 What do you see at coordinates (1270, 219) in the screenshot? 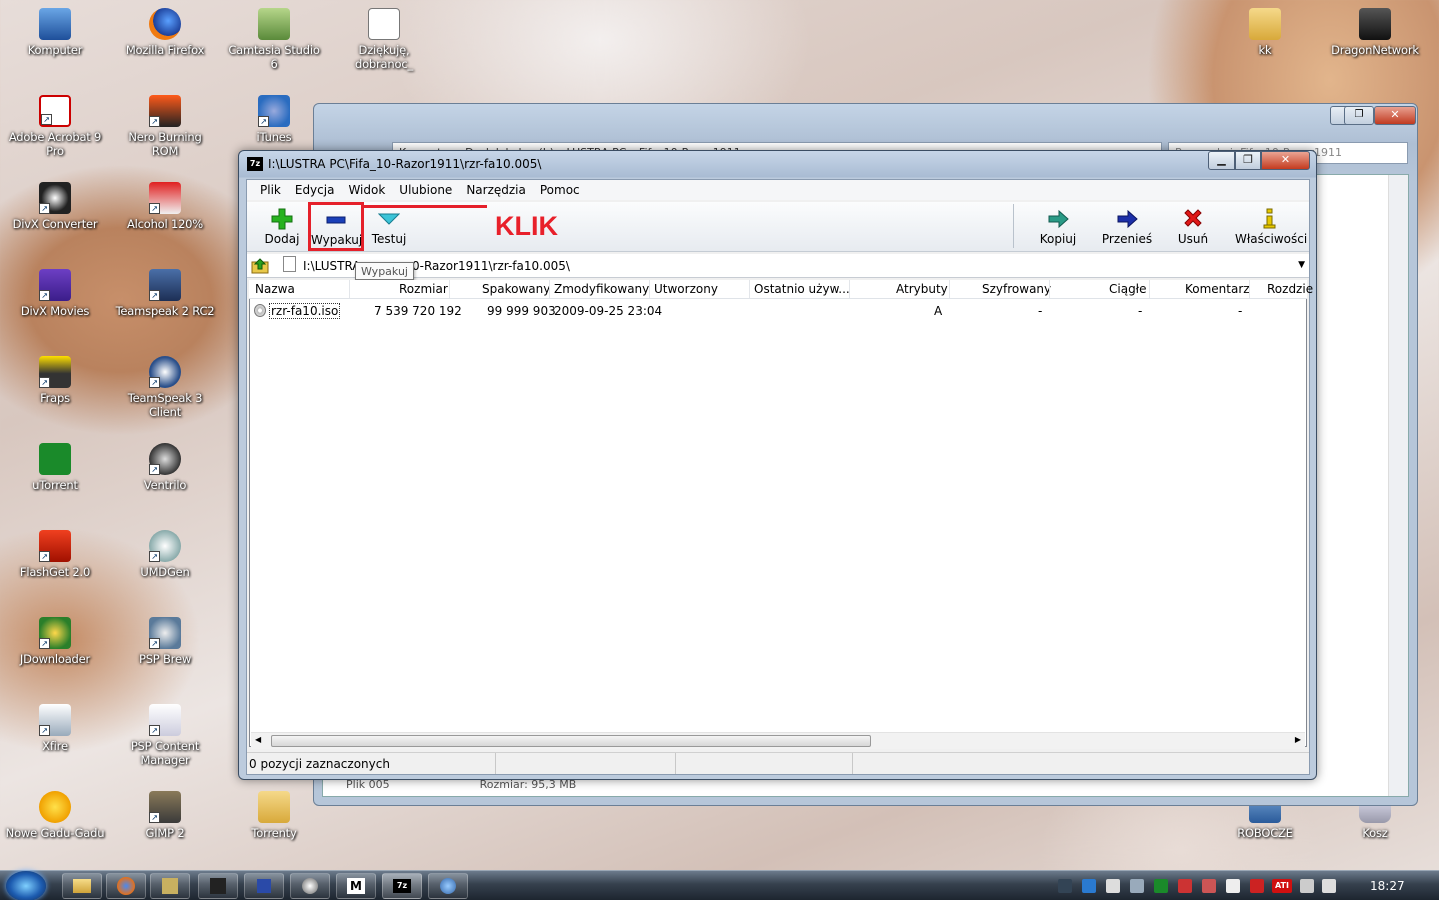
I see `info-icon` at bounding box center [1270, 219].